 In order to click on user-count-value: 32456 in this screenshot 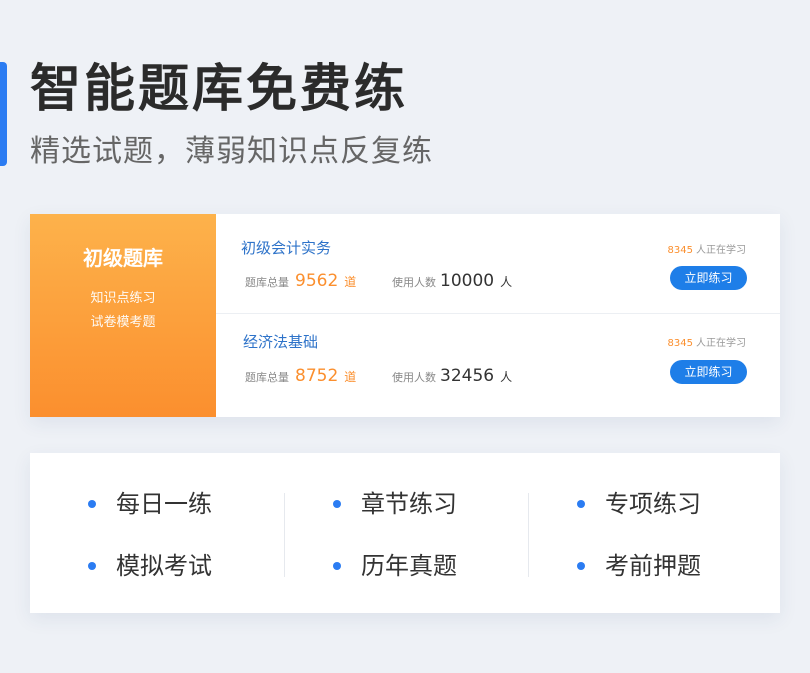, I will do `click(467, 376)`.